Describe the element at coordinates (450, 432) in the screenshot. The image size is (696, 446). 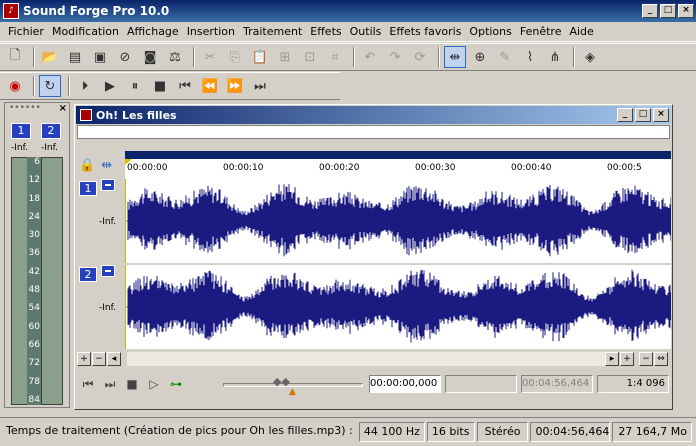
I see `status-bit-depth: 16 bits` at that location.